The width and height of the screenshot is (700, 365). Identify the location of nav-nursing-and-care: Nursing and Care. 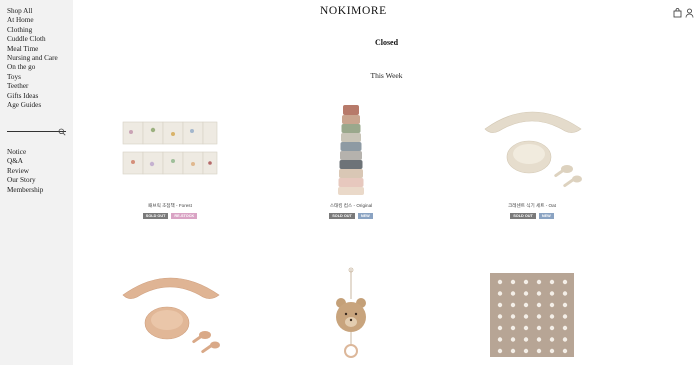
(32, 58).